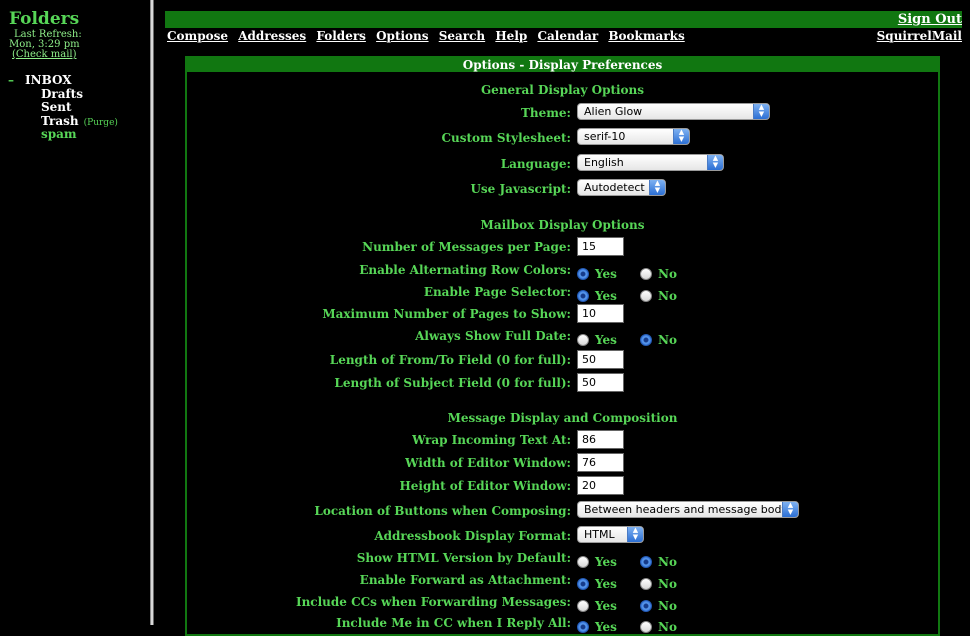  What do you see at coordinates (600, 485) in the screenshot?
I see `editor-height-input: 20` at bounding box center [600, 485].